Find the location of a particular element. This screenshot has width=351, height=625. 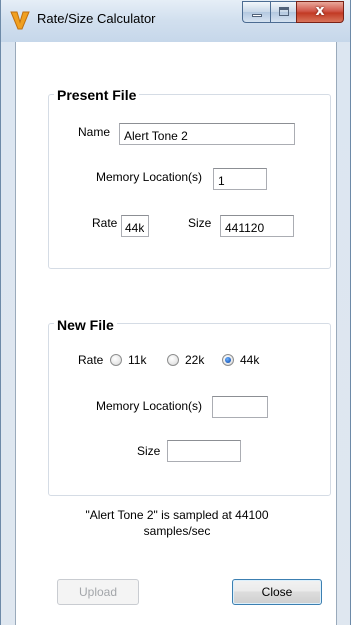

upload-button: Upload is located at coordinates (98, 592).